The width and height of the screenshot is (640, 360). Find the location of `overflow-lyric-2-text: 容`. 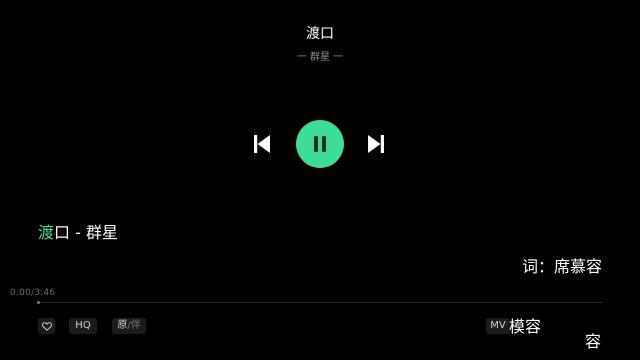

overflow-lyric-2-text: 容 is located at coordinates (593, 341).